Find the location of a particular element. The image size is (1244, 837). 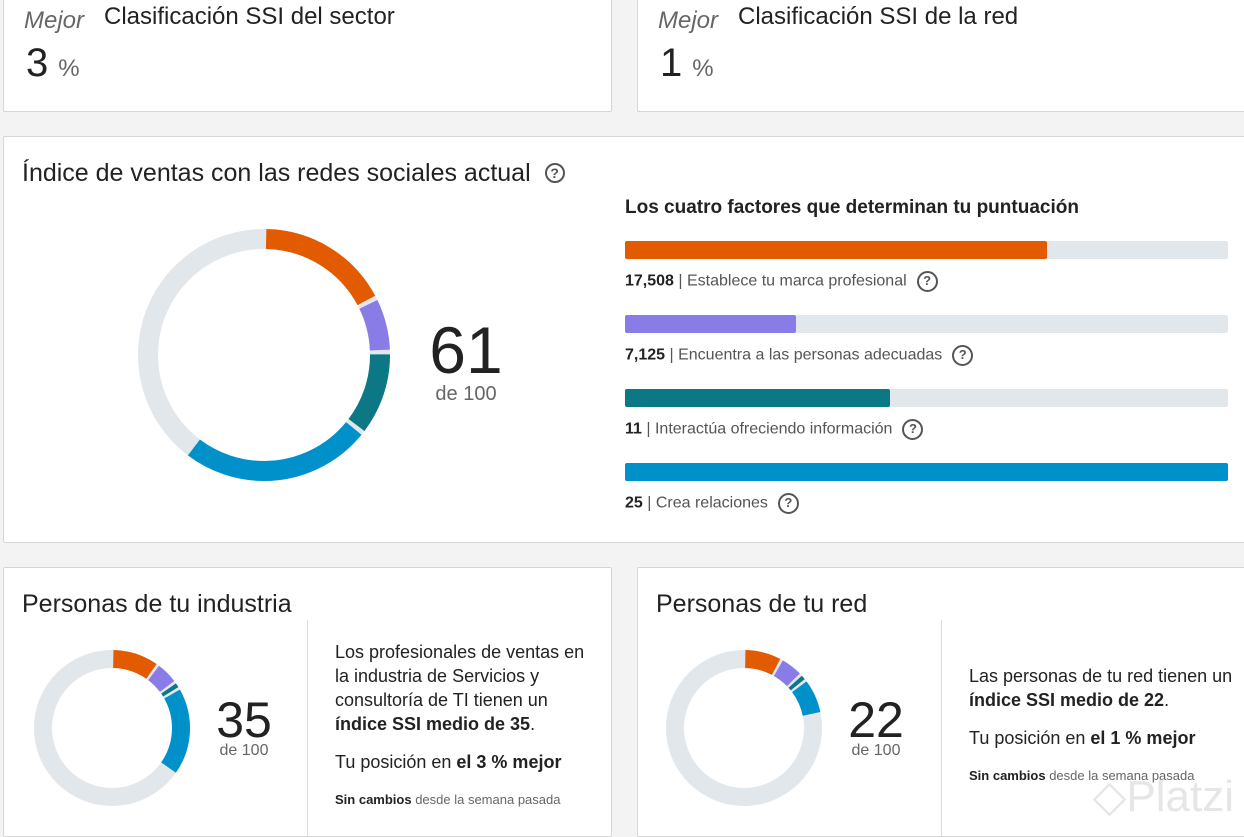

factor-name: Encuentra a las personas adecuadas is located at coordinates (810, 355).